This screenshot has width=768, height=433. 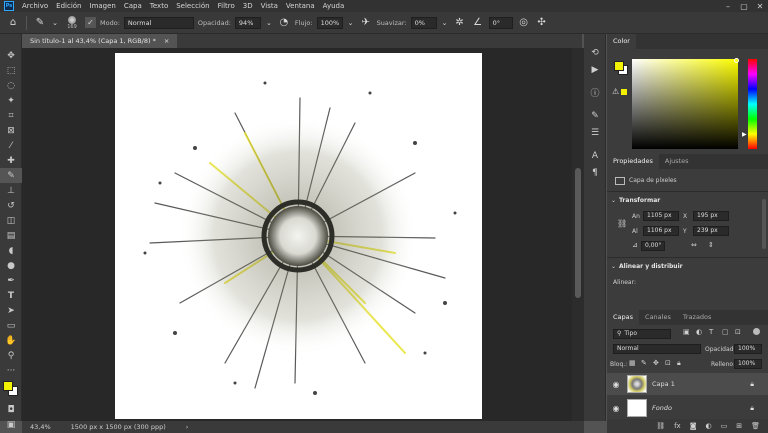 I want to click on flow-field: 100%, so click(x=329, y=22).